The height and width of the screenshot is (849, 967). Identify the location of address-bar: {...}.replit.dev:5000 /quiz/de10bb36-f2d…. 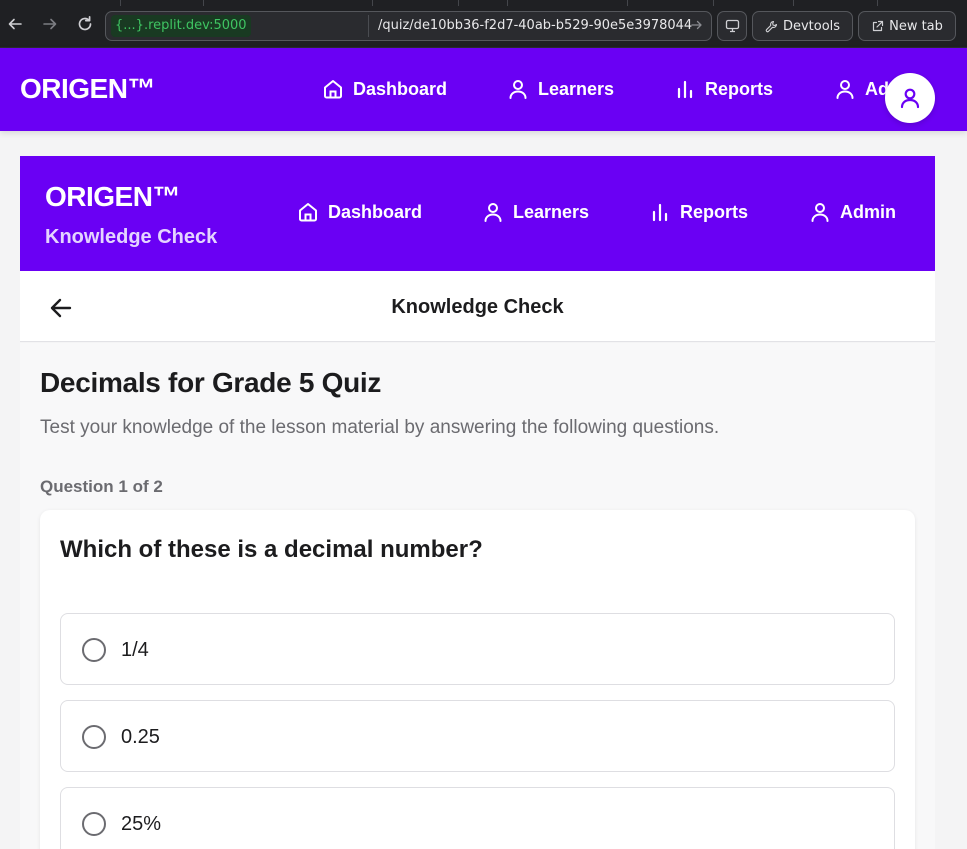
(408, 26).